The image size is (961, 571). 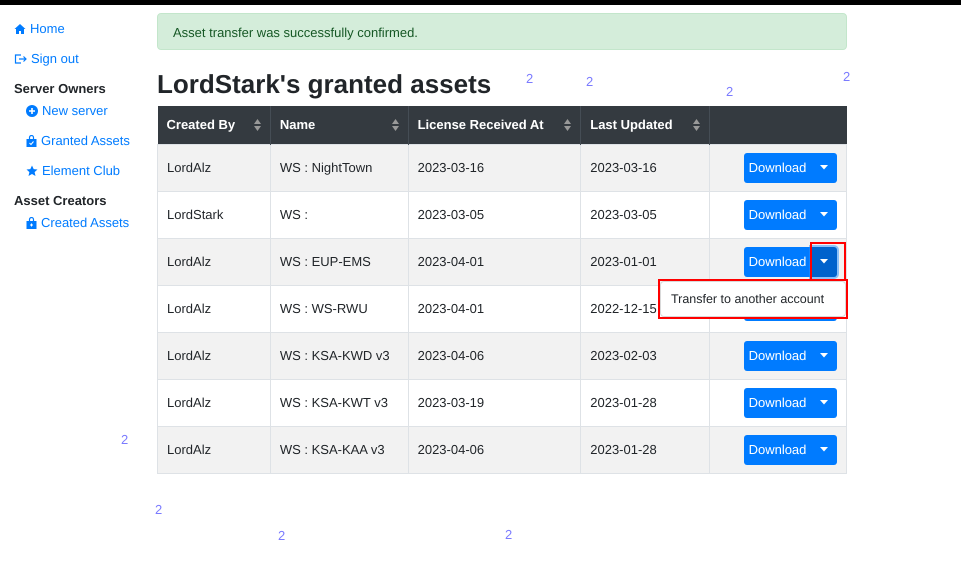 I want to click on sidebar-link: New server, so click(x=85, y=111).